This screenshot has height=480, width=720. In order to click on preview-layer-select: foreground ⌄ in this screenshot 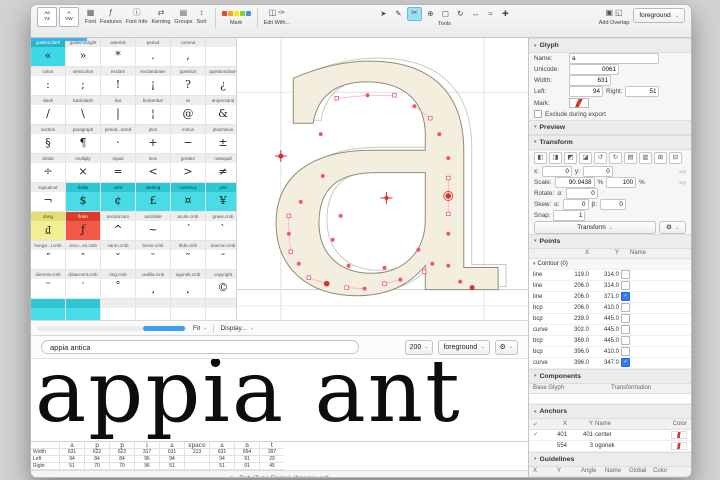, I will do `click(464, 347)`.